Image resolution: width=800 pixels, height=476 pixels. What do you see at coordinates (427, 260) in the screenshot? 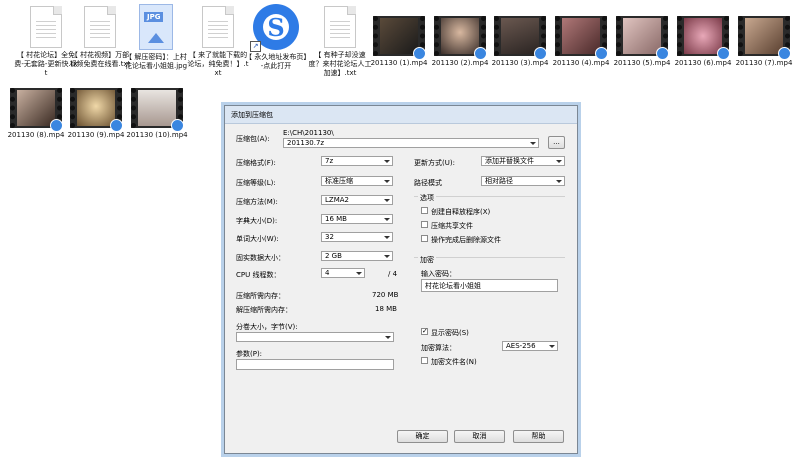
I see `encrypt-title: 加密` at bounding box center [427, 260].